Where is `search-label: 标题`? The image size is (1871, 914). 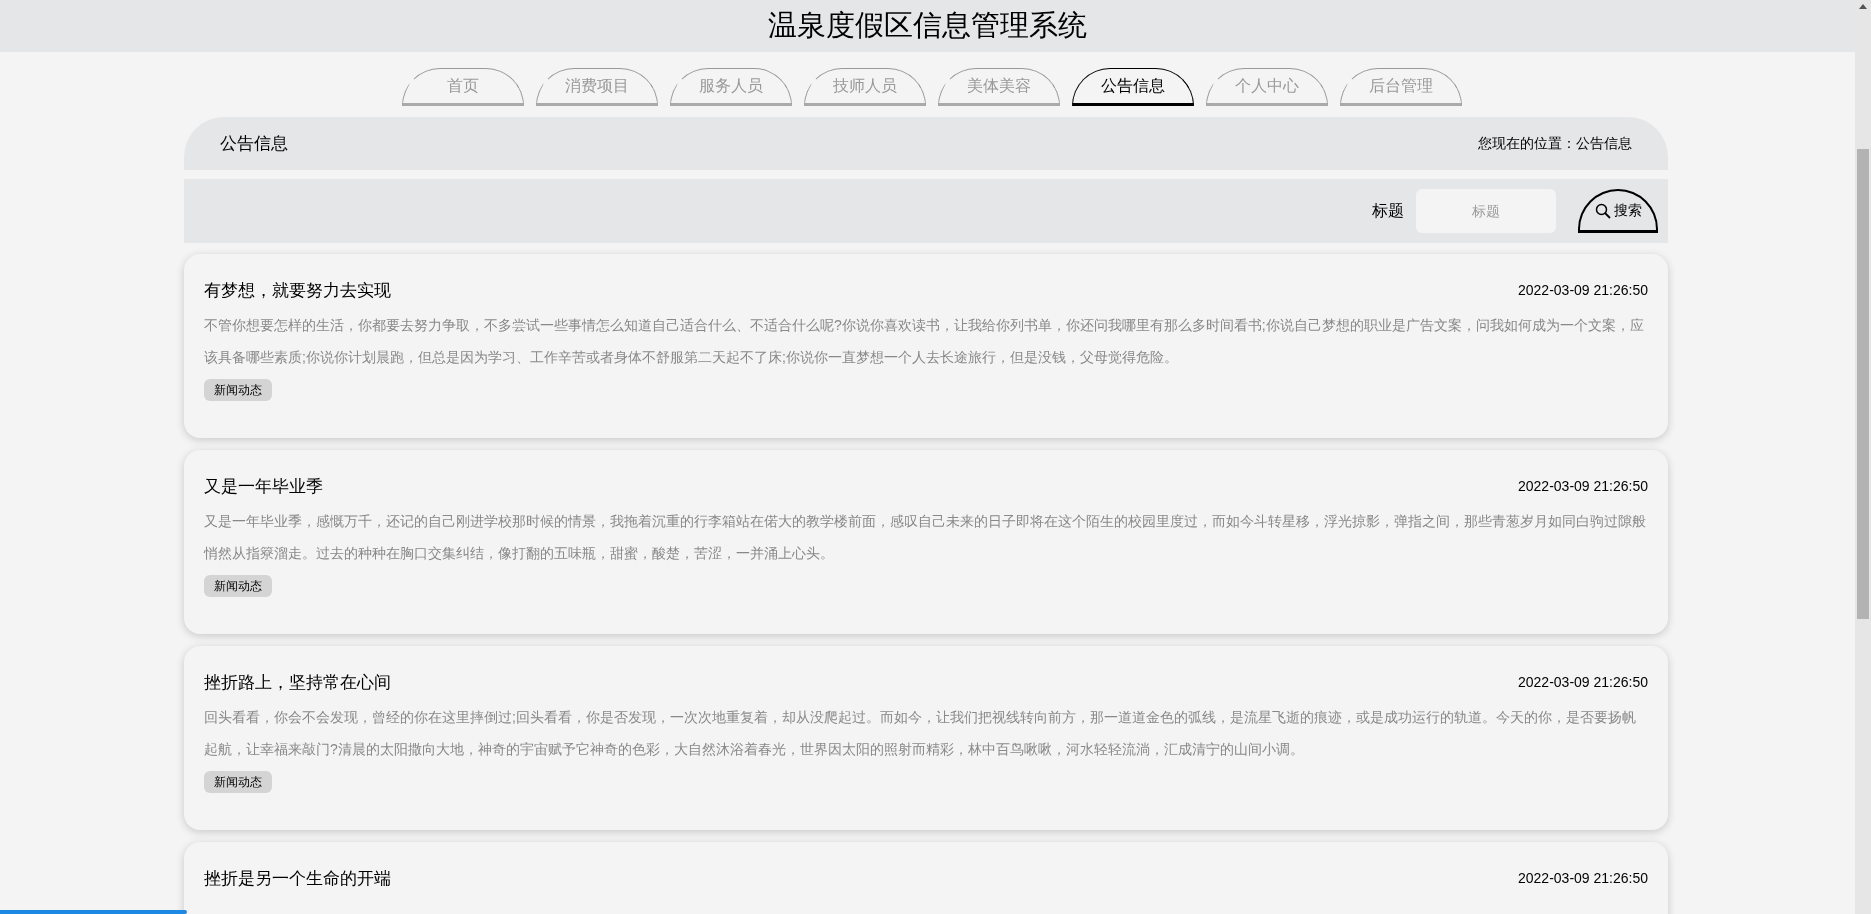
search-label: 标题 is located at coordinates (1388, 211).